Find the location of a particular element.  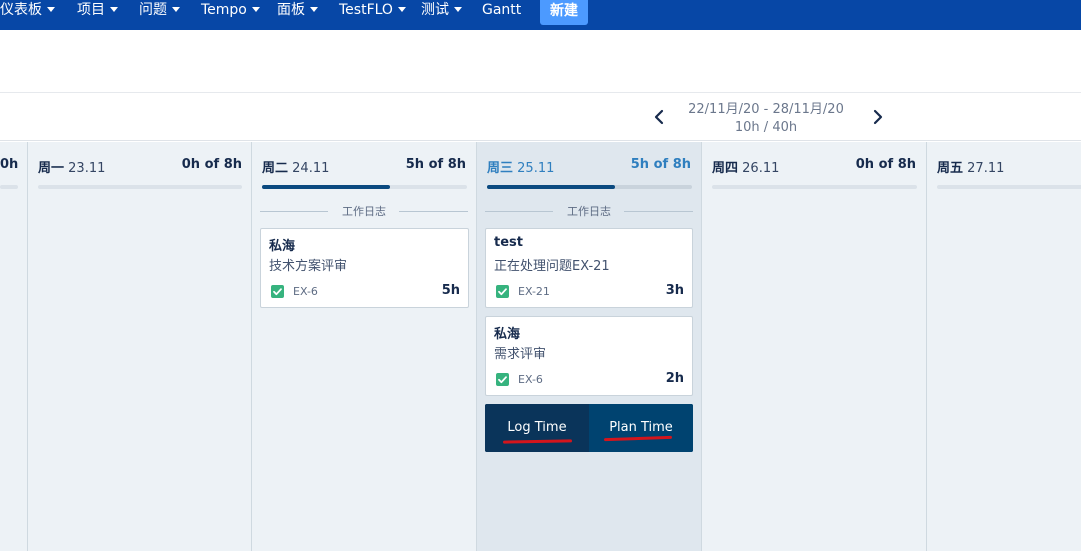

day-weekday: 周四 is located at coordinates (725, 168).